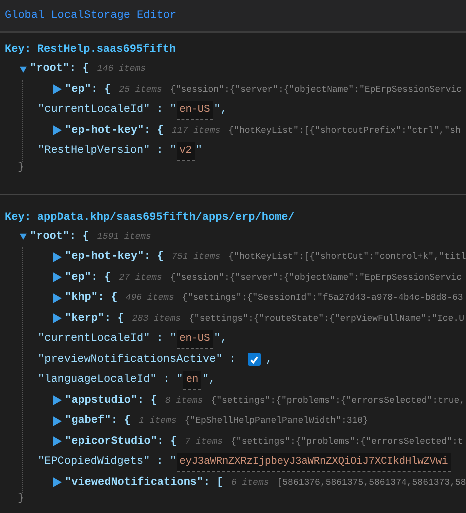  What do you see at coordinates (91, 298) in the screenshot?
I see `property-key: "khp": {` at bounding box center [91, 298].